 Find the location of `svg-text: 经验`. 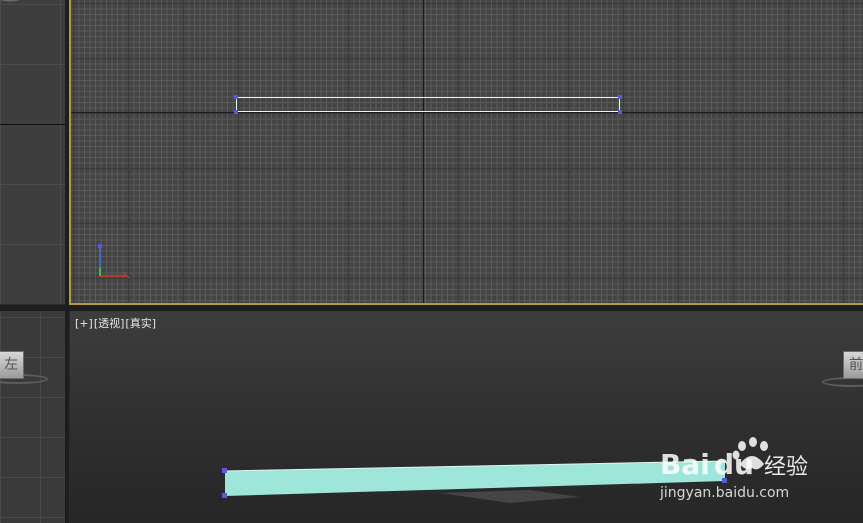

svg-text: 经验 is located at coordinates (786, 467).